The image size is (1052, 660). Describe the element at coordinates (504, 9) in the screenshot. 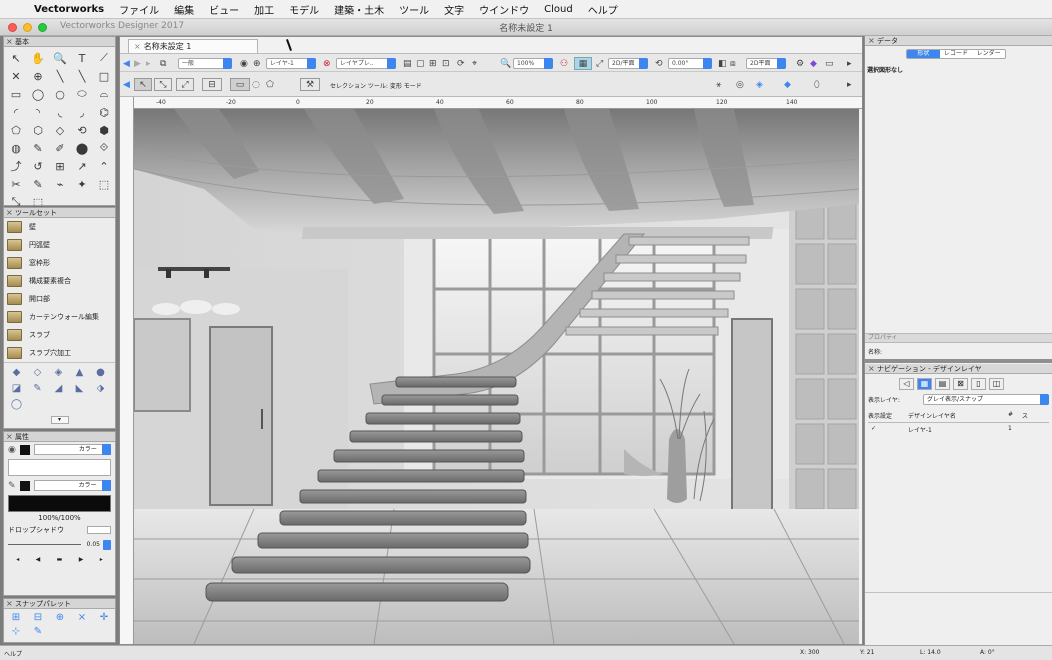

I see `menu-window: ウインドウ` at that location.